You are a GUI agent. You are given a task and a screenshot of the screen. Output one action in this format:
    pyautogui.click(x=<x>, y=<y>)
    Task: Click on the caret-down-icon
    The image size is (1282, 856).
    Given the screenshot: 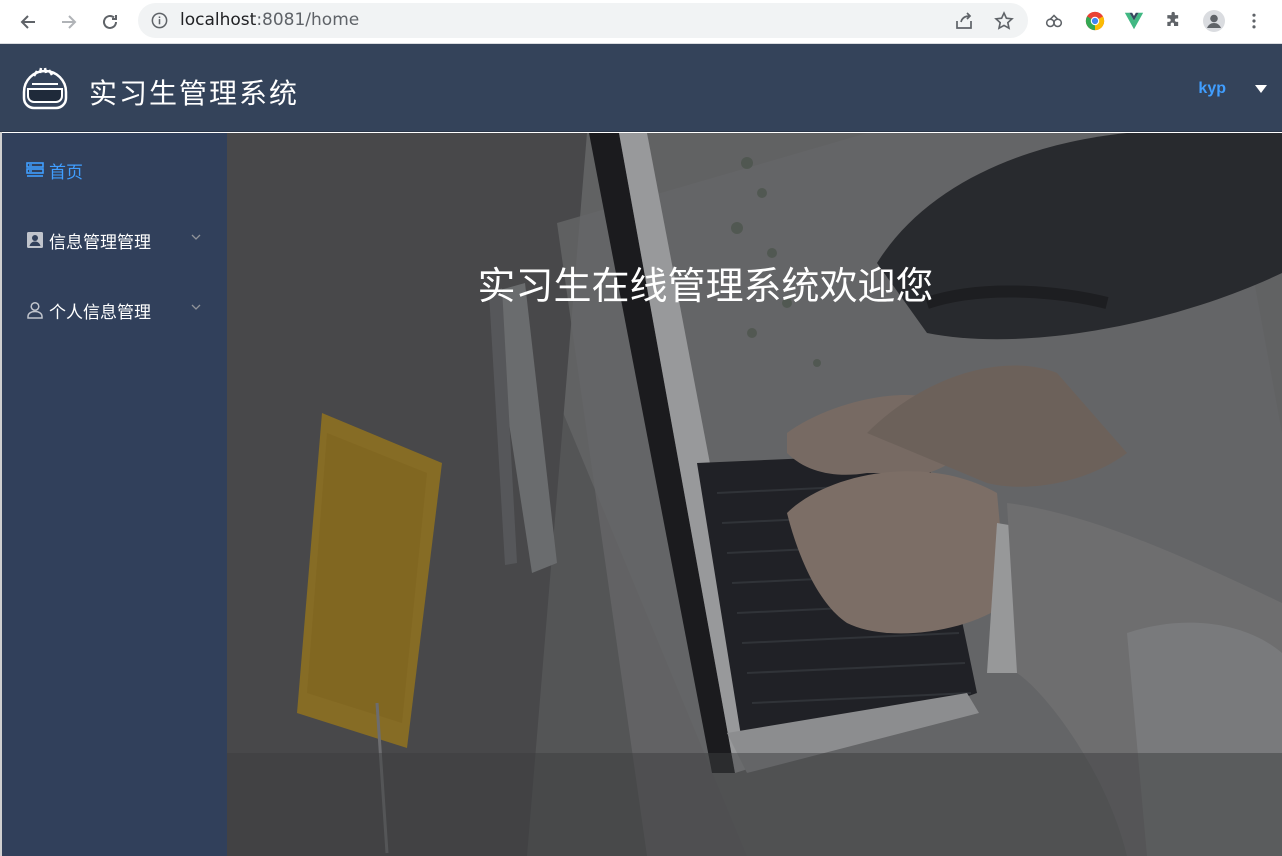 What is the action you would take?
    pyautogui.click(x=1261, y=89)
    